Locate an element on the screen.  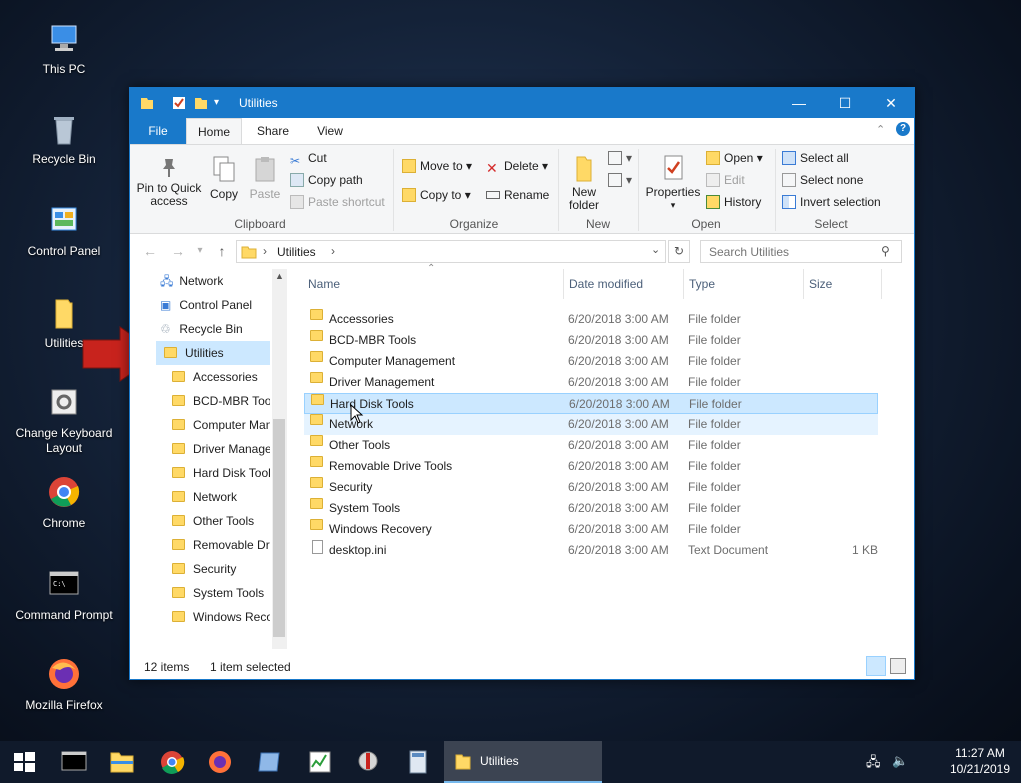
clock: 11:27 AM 10/21/2019 is located at coordinates (980, 761).